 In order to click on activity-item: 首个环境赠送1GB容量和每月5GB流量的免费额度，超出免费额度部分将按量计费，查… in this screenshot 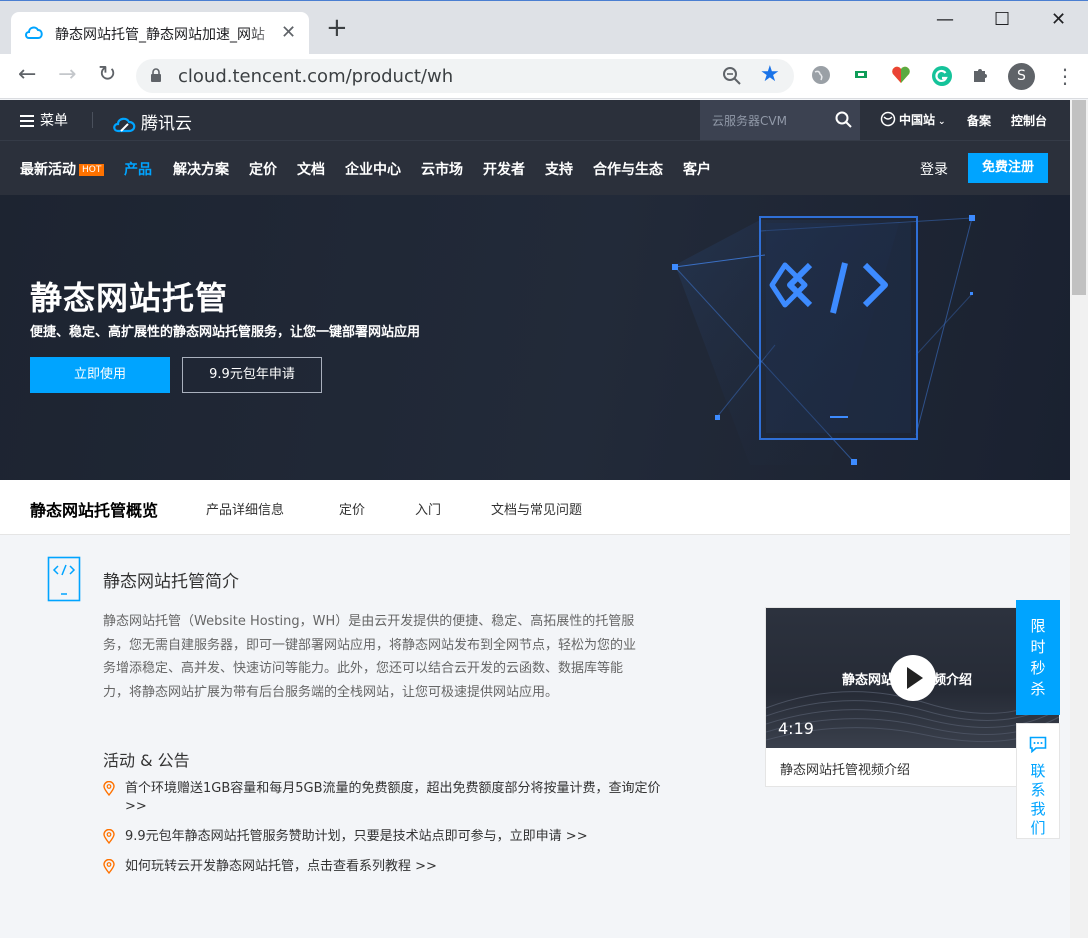, I will do `click(383, 798)`.